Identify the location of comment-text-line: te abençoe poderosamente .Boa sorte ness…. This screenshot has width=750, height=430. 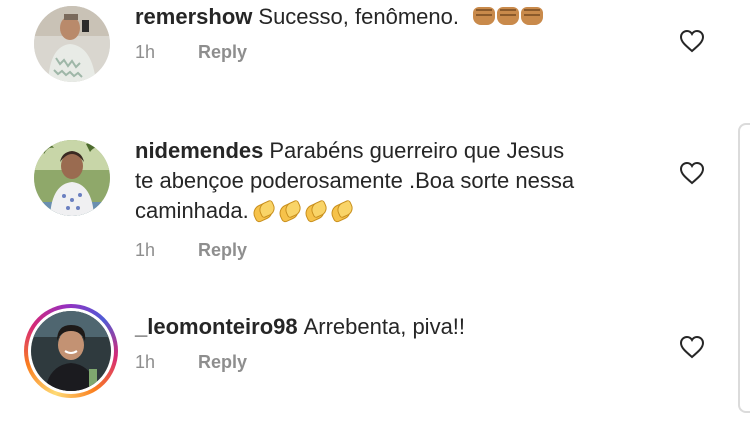
(355, 180).